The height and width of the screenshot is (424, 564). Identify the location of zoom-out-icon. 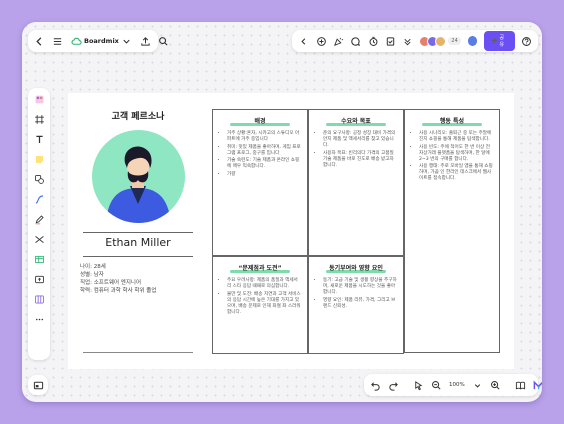
(436, 385).